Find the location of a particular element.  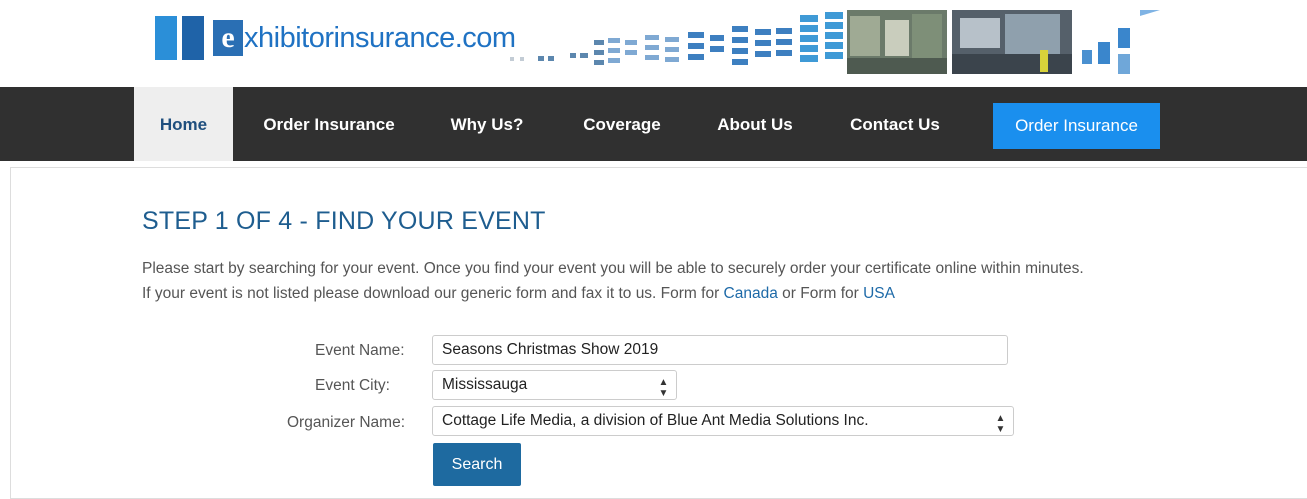

event-city-select: Mississauga ▲▼ is located at coordinates (554, 385).